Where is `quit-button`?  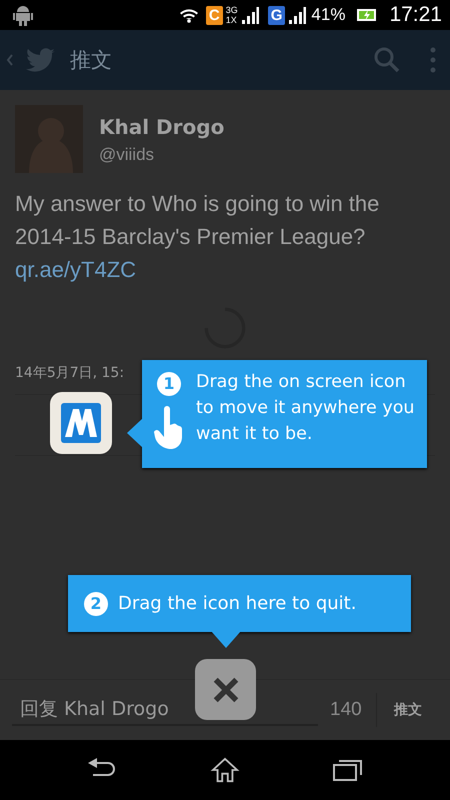
quit-button is located at coordinates (225, 689).